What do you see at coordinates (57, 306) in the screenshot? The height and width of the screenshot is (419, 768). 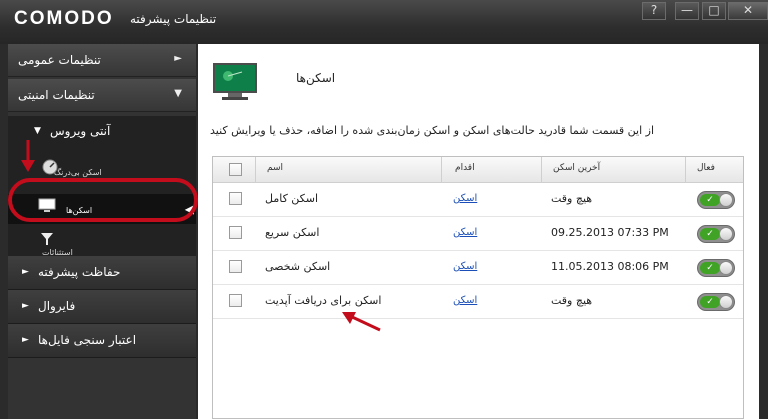 I see `sidebar-item-label: فایروال` at bounding box center [57, 306].